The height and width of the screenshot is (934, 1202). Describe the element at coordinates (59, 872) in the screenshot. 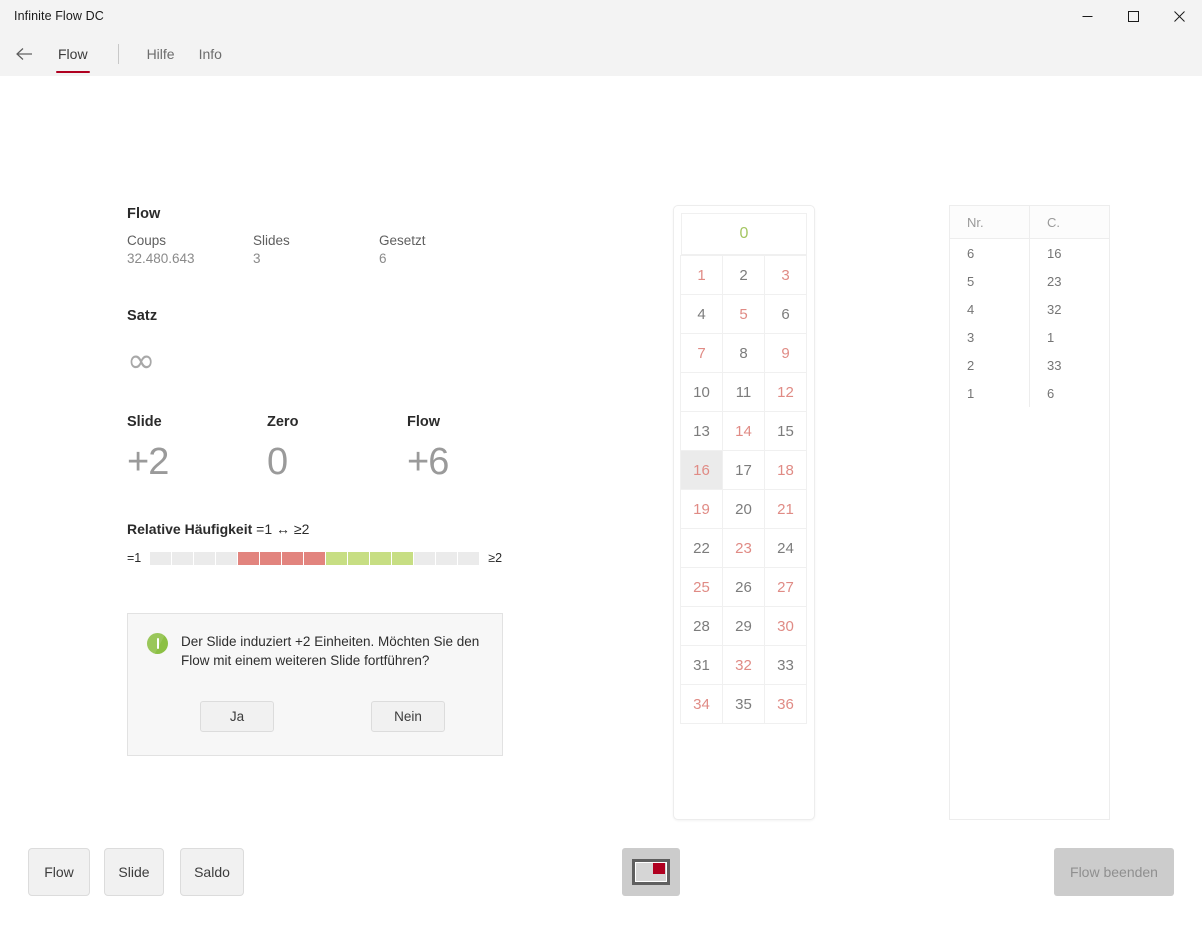

I see `flow-button: Flow` at that location.